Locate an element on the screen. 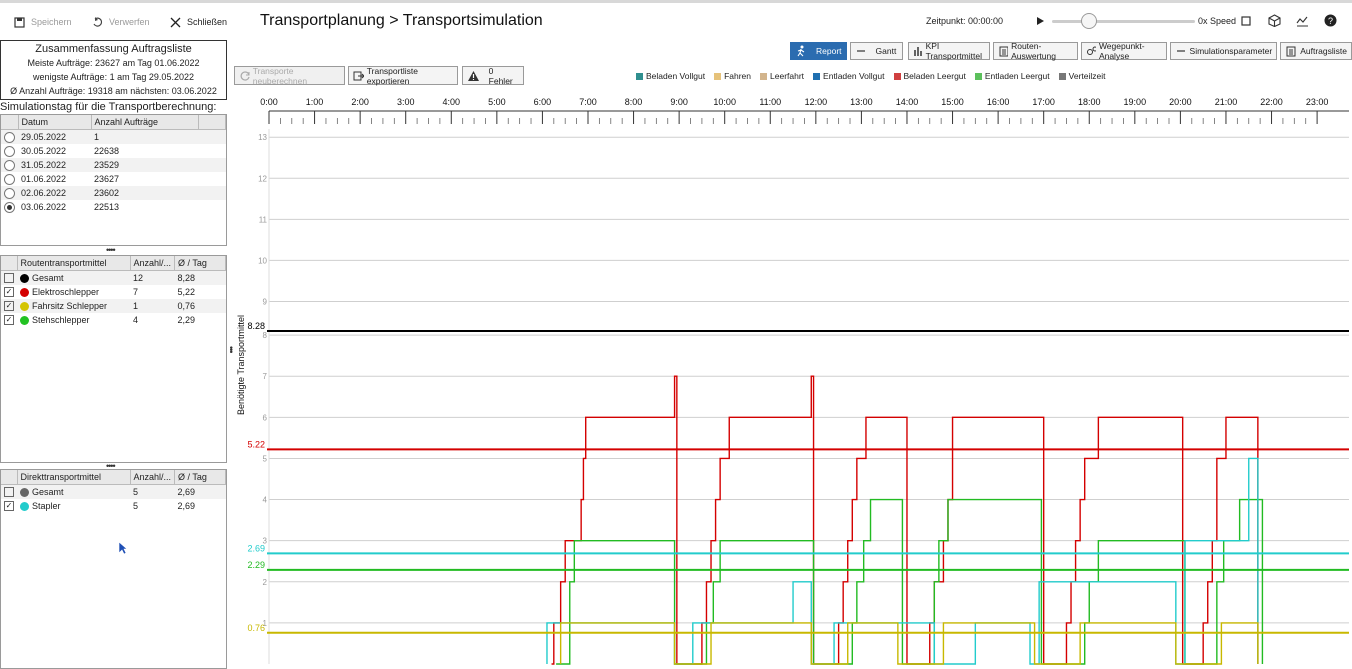 Image resolution: width=1352 pixels, height=669 pixels. direct-checkbox: ✓ is located at coordinates (9, 506).